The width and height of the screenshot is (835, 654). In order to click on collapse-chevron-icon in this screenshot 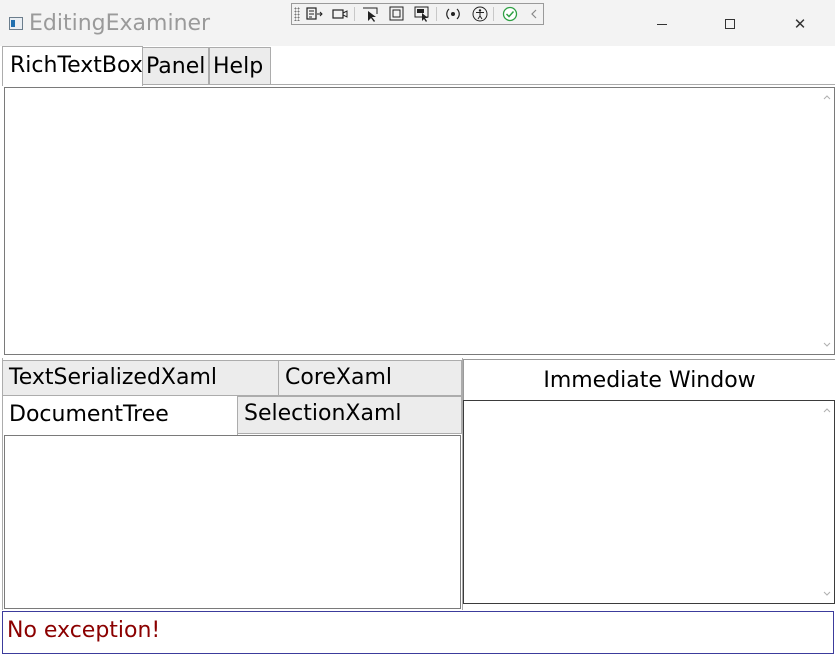, I will do `click(535, 14)`.